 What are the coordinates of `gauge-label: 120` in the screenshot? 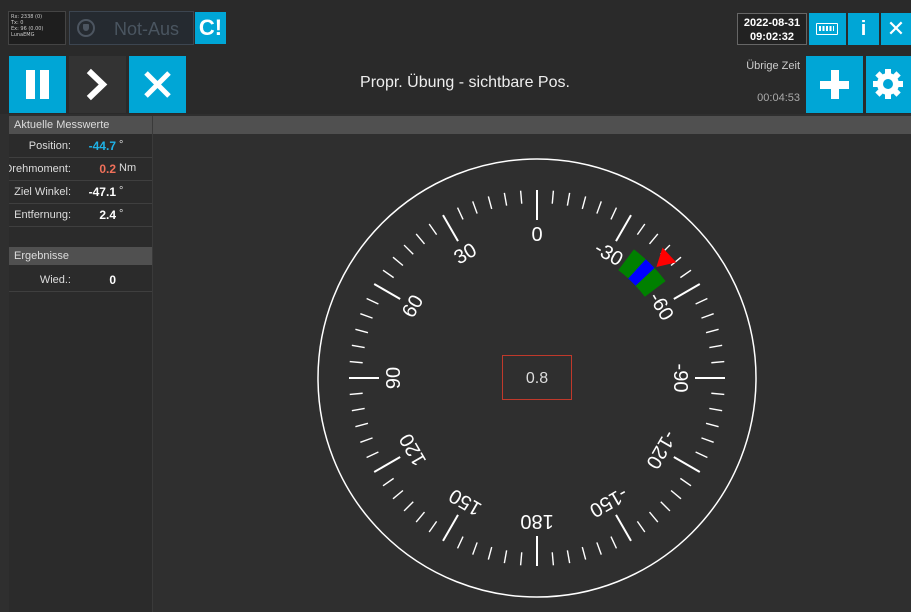 It's located at (413, 450).